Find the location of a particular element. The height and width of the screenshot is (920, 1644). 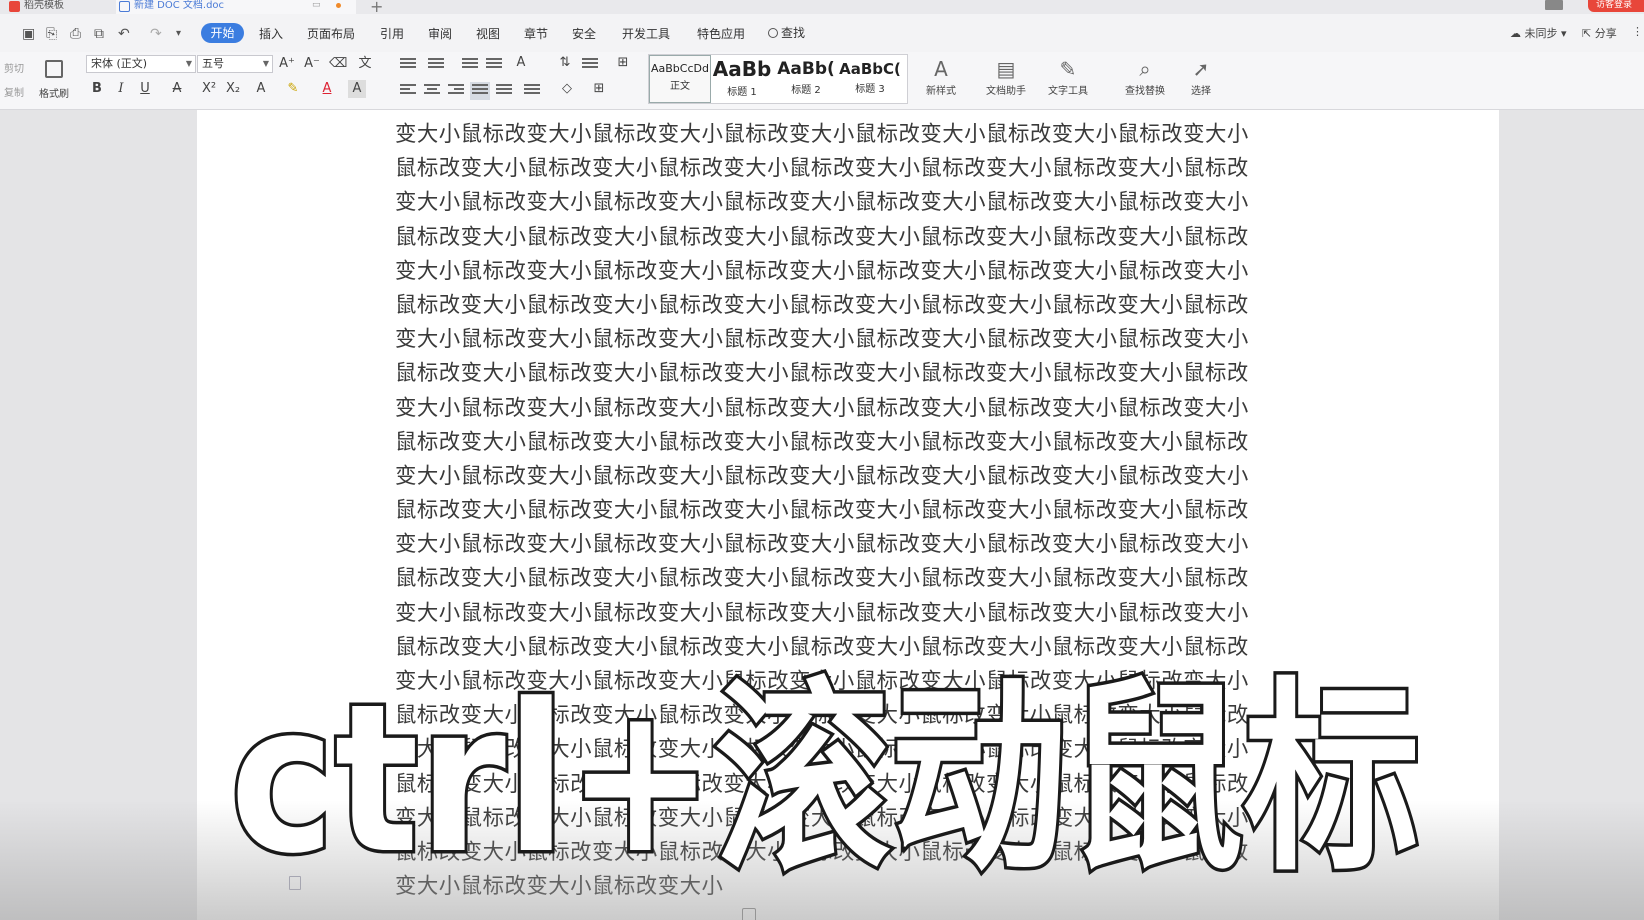

grow-font-icon: A⁺ is located at coordinates (287, 64).